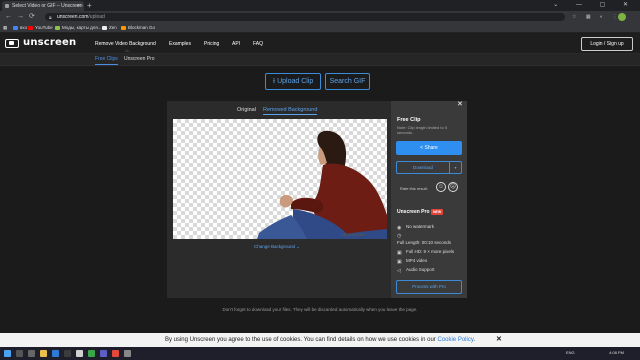 The image size is (640, 360). What do you see at coordinates (423, 167) in the screenshot?
I see `download-button: Download` at bounding box center [423, 167].